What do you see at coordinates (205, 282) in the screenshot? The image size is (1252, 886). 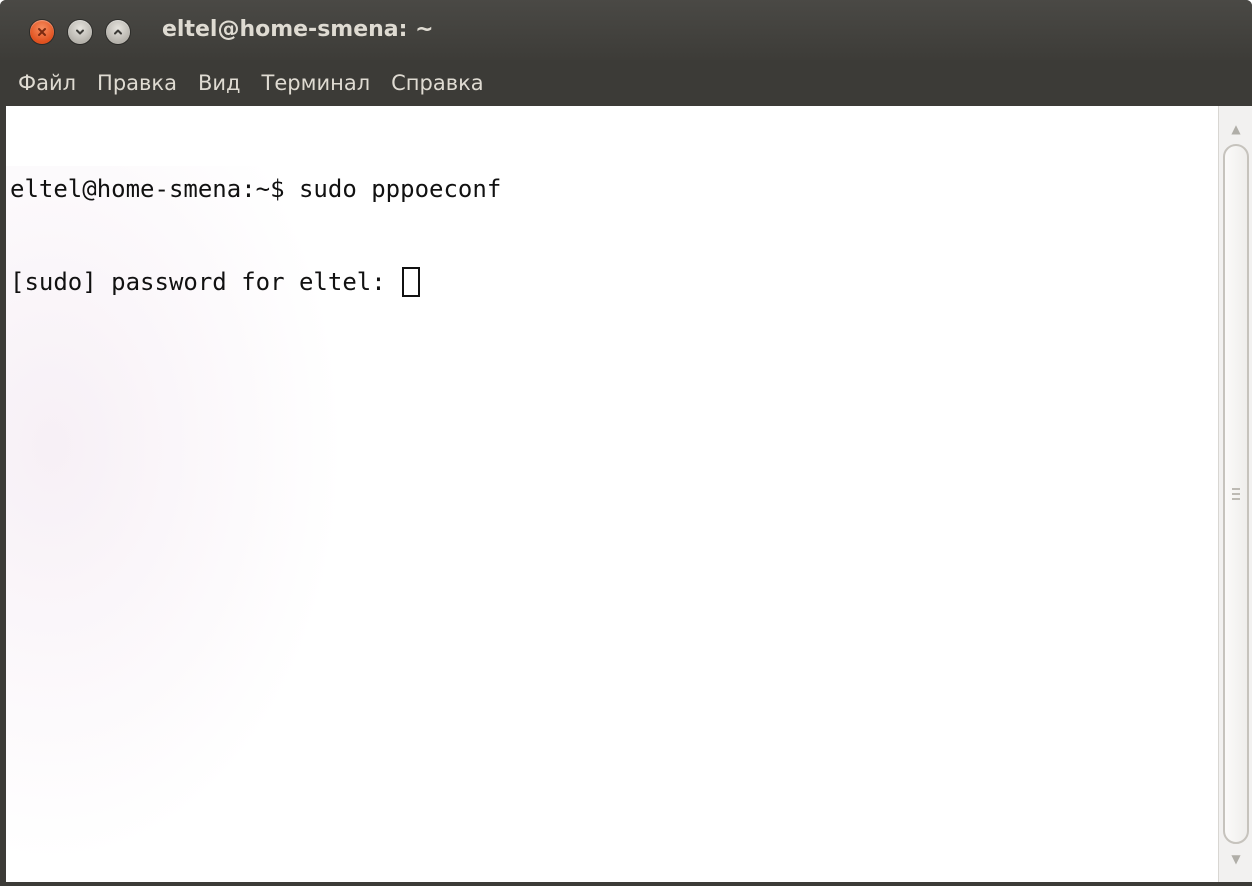 I see `password-prompt-text: [sudo] password for eltel:` at bounding box center [205, 282].